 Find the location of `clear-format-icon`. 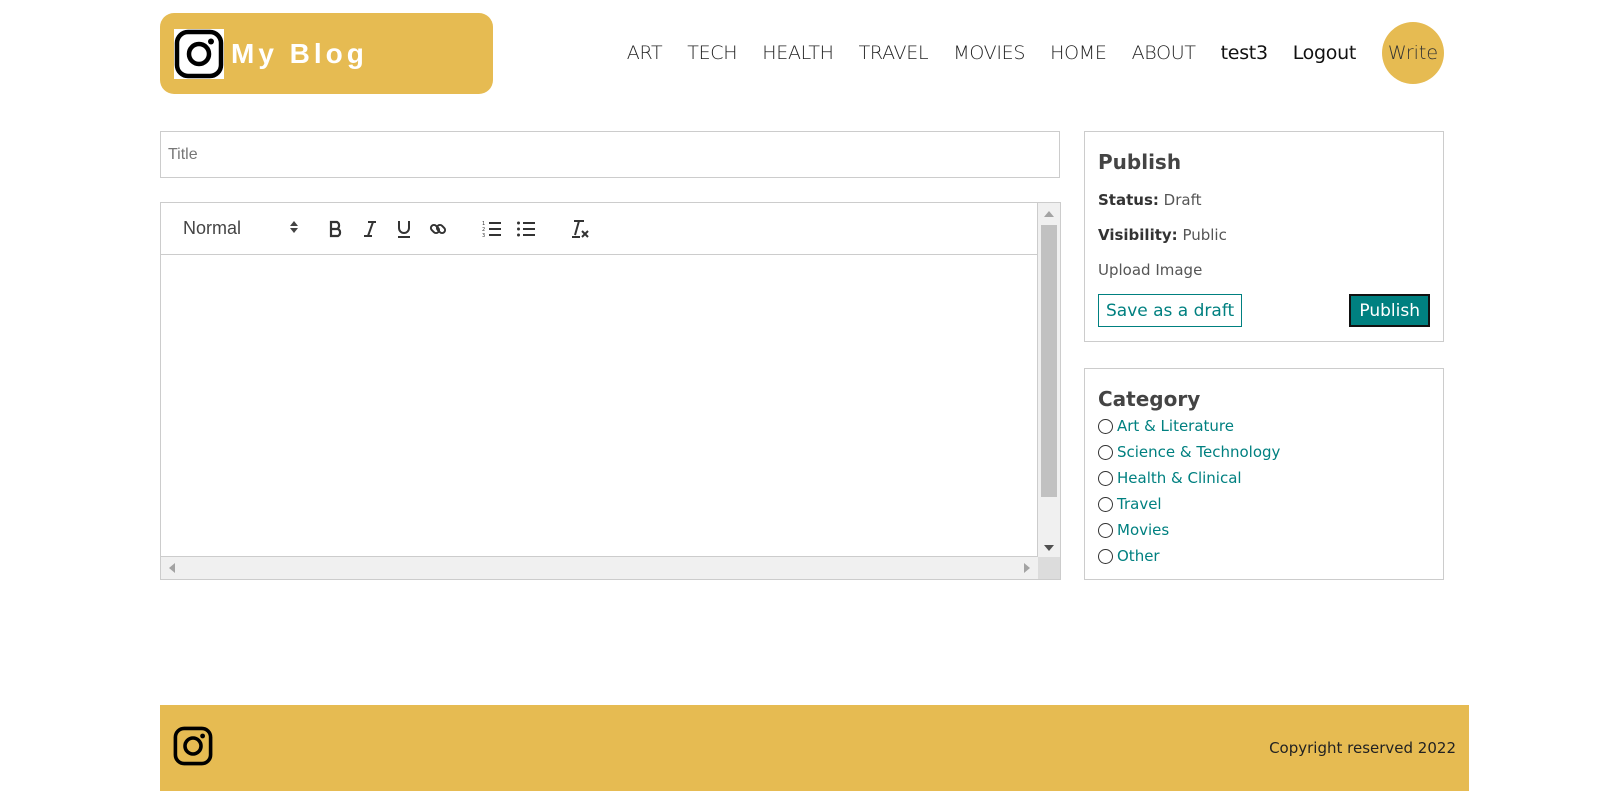

clear-format-icon is located at coordinates (580, 229).